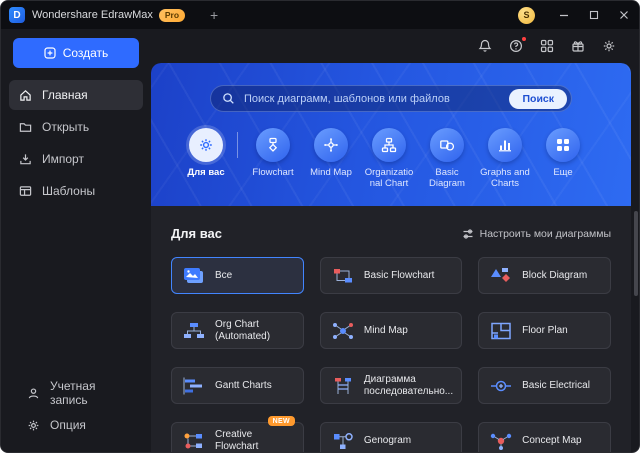 This screenshot has height=453, width=640. I want to click on template-card-basic-electrical: Basic Electrical, so click(544, 385).